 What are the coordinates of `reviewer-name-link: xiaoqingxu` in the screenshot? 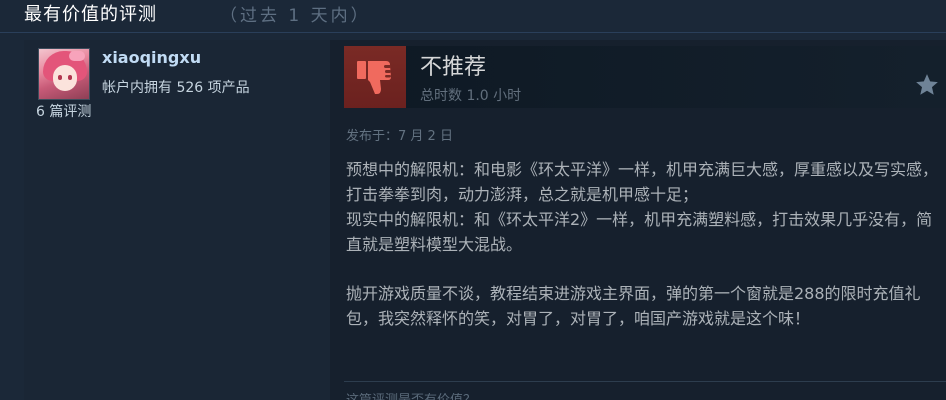 It's located at (151, 58).